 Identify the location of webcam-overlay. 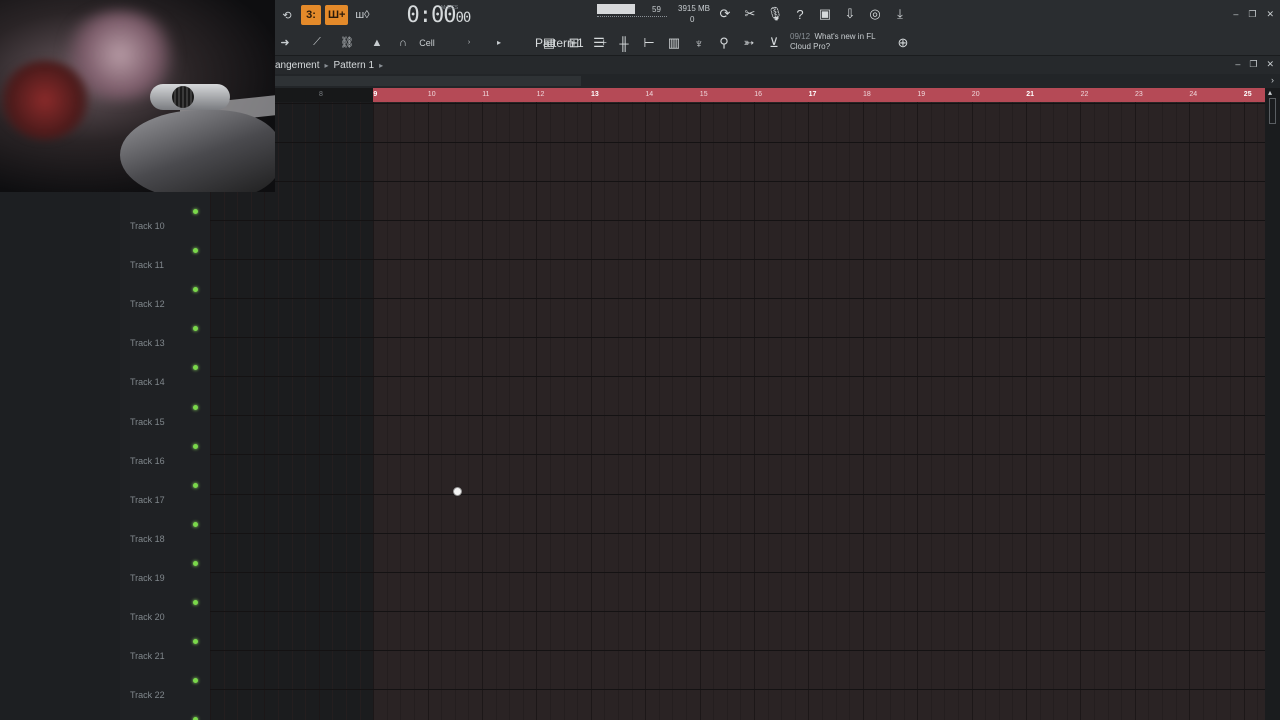
(137, 96).